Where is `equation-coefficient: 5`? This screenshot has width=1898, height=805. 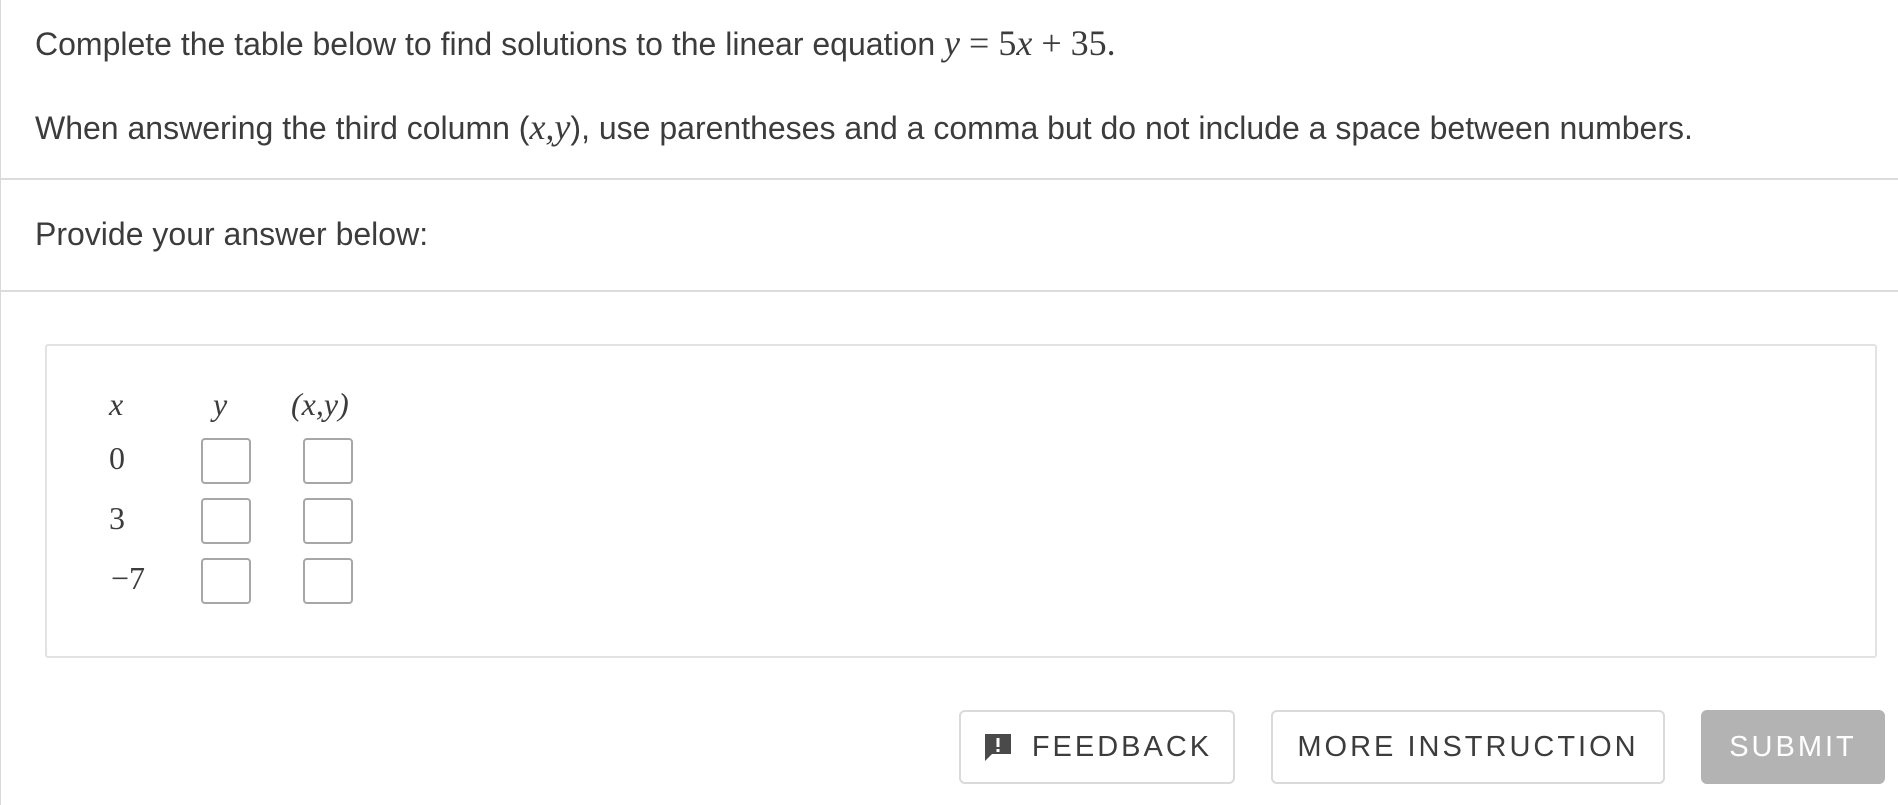
equation-coefficient: 5 is located at coordinates (1007, 43).